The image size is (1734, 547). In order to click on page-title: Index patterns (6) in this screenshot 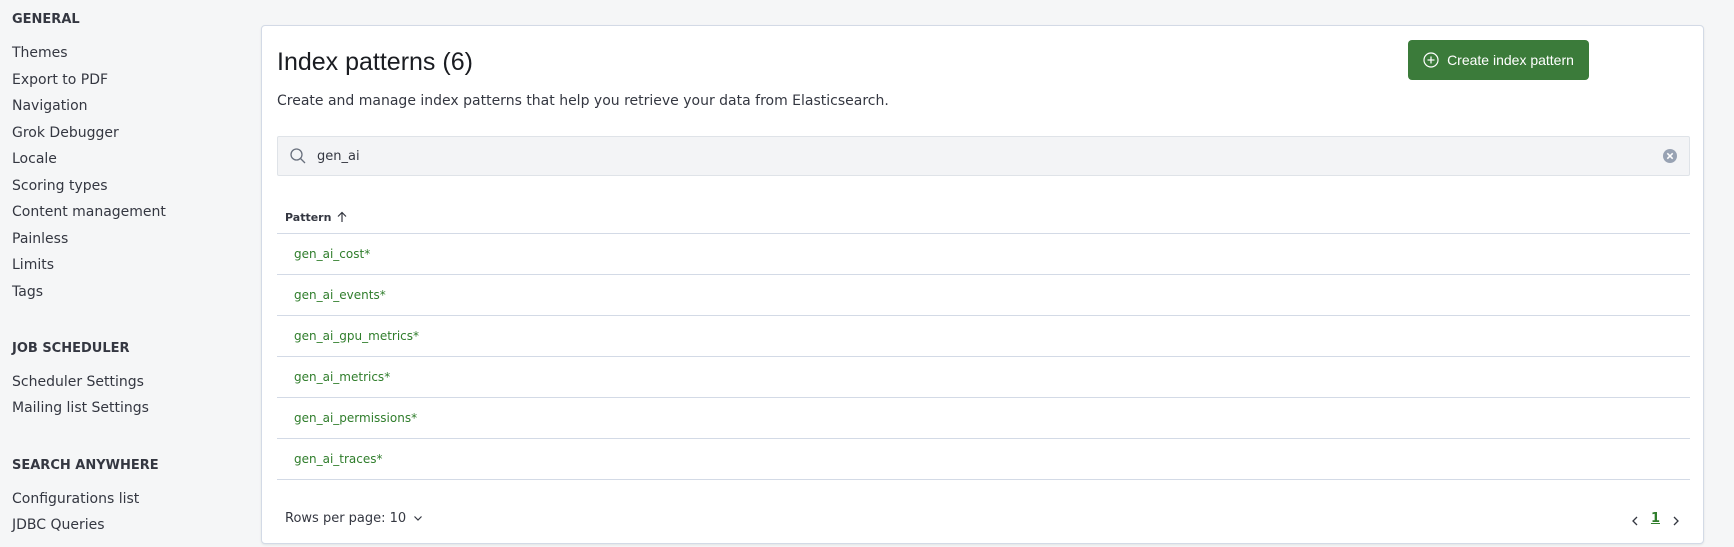, I will do `click(375, 62)`.